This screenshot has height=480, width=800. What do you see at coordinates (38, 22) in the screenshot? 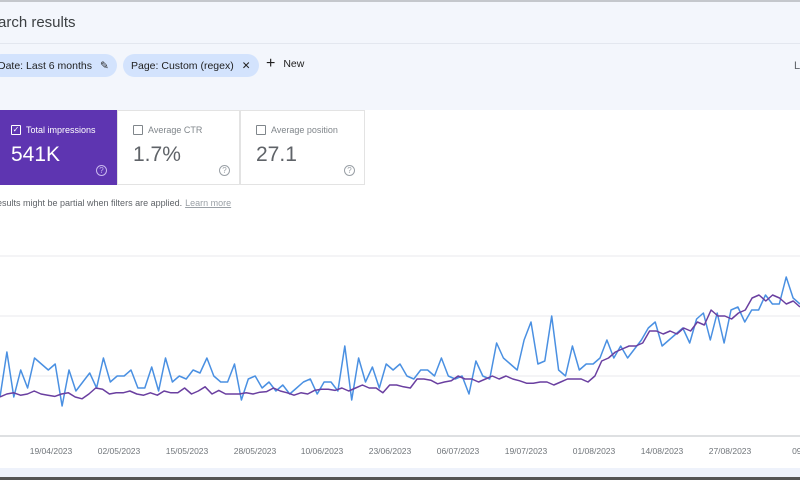
I see `page-title: arch results` at bounding box center [38, 22].